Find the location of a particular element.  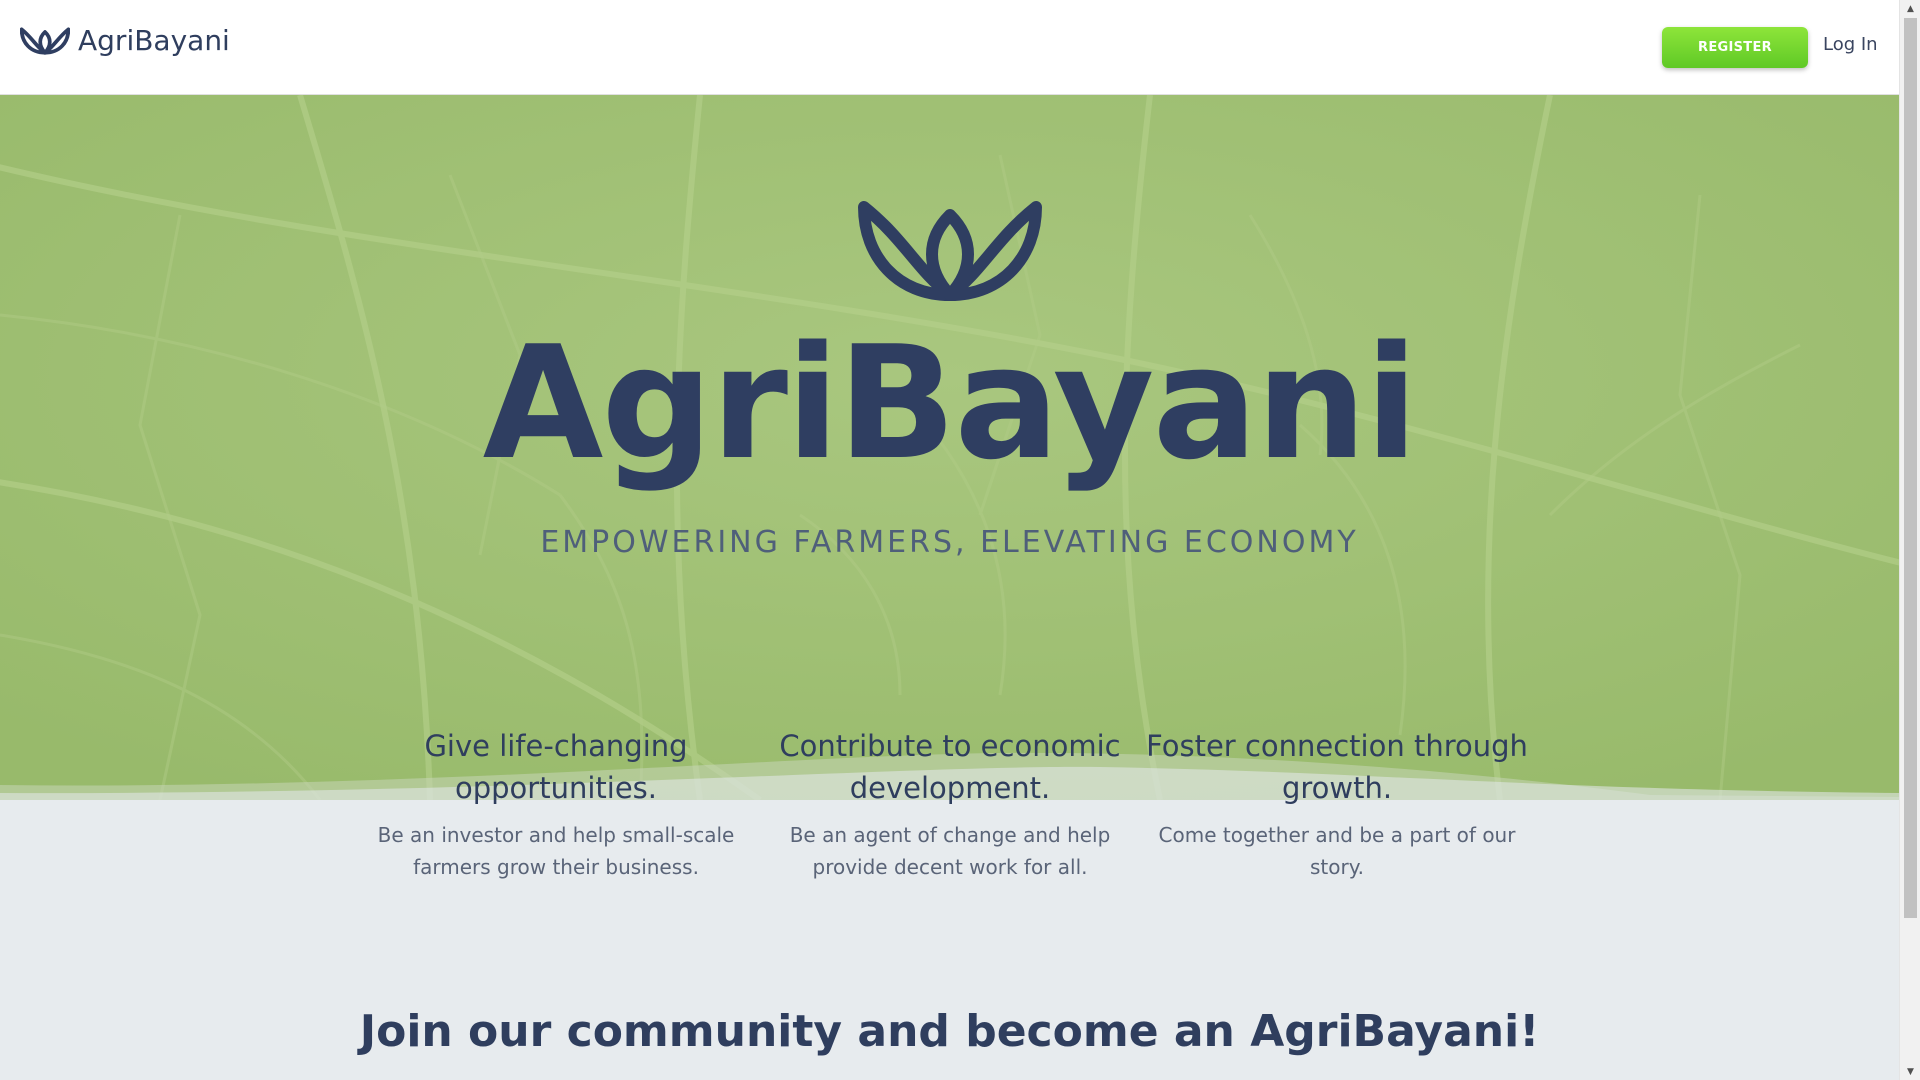

scroll-up-arrow-icon: ▲ is located at coordinates (1910, 8).